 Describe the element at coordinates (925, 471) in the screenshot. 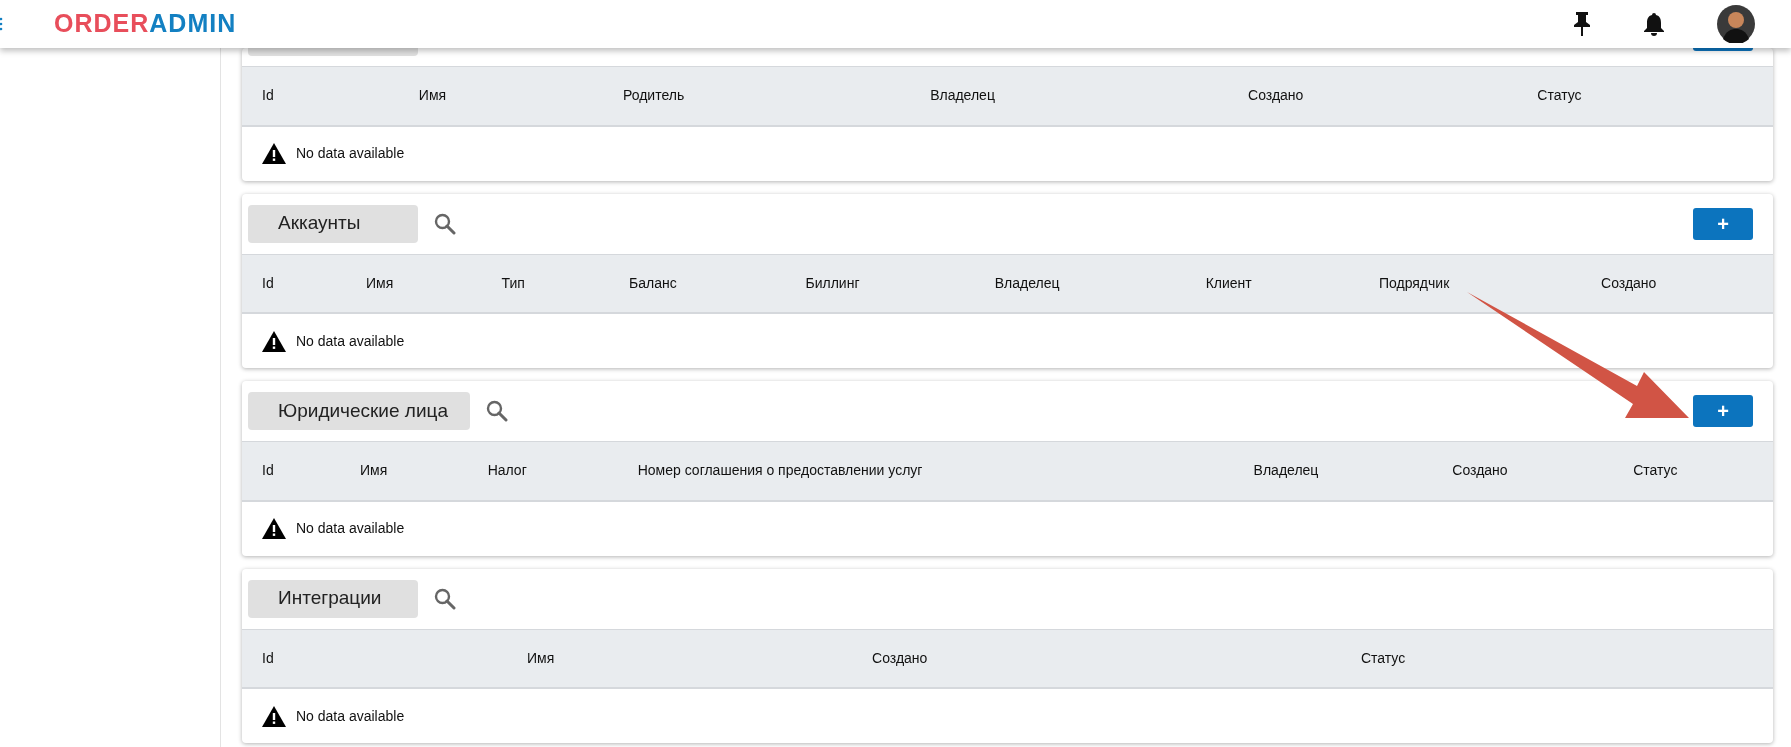

I see `column-header: Номер соглашения о предоставлении услуг` at that location.